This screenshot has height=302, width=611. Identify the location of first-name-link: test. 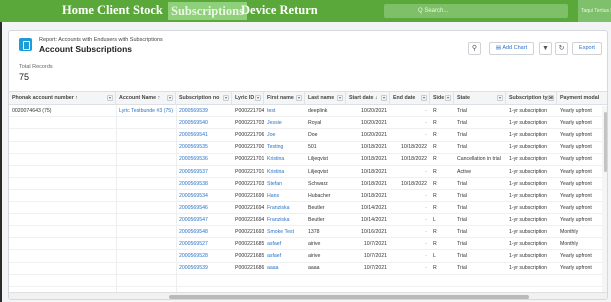
(284, 111).